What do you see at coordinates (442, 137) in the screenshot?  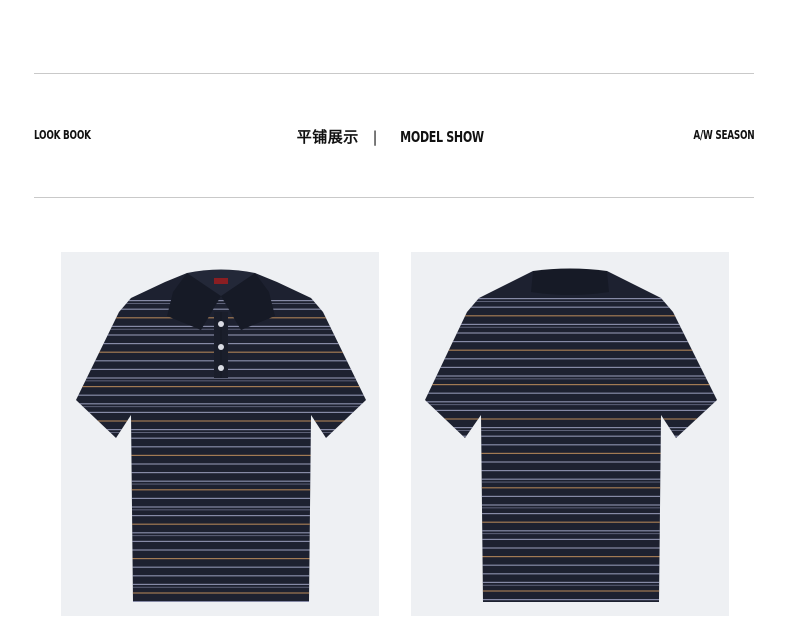 I see `title-english: MODEL SHOW` at bounding box center [442, 137].